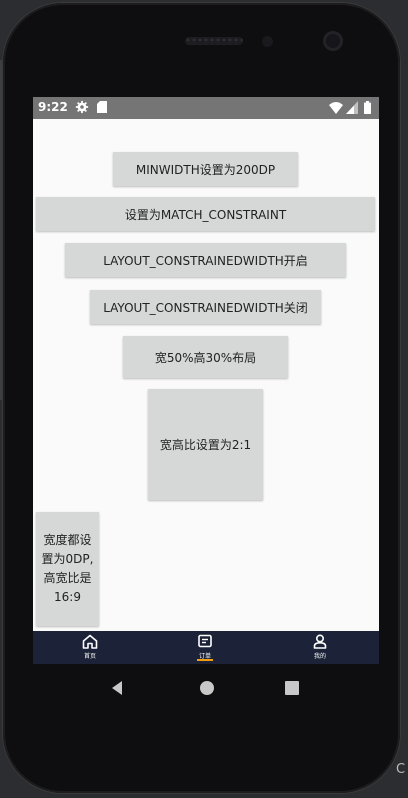  I want to click on nav-item-order: 订单, so click(205, 647).